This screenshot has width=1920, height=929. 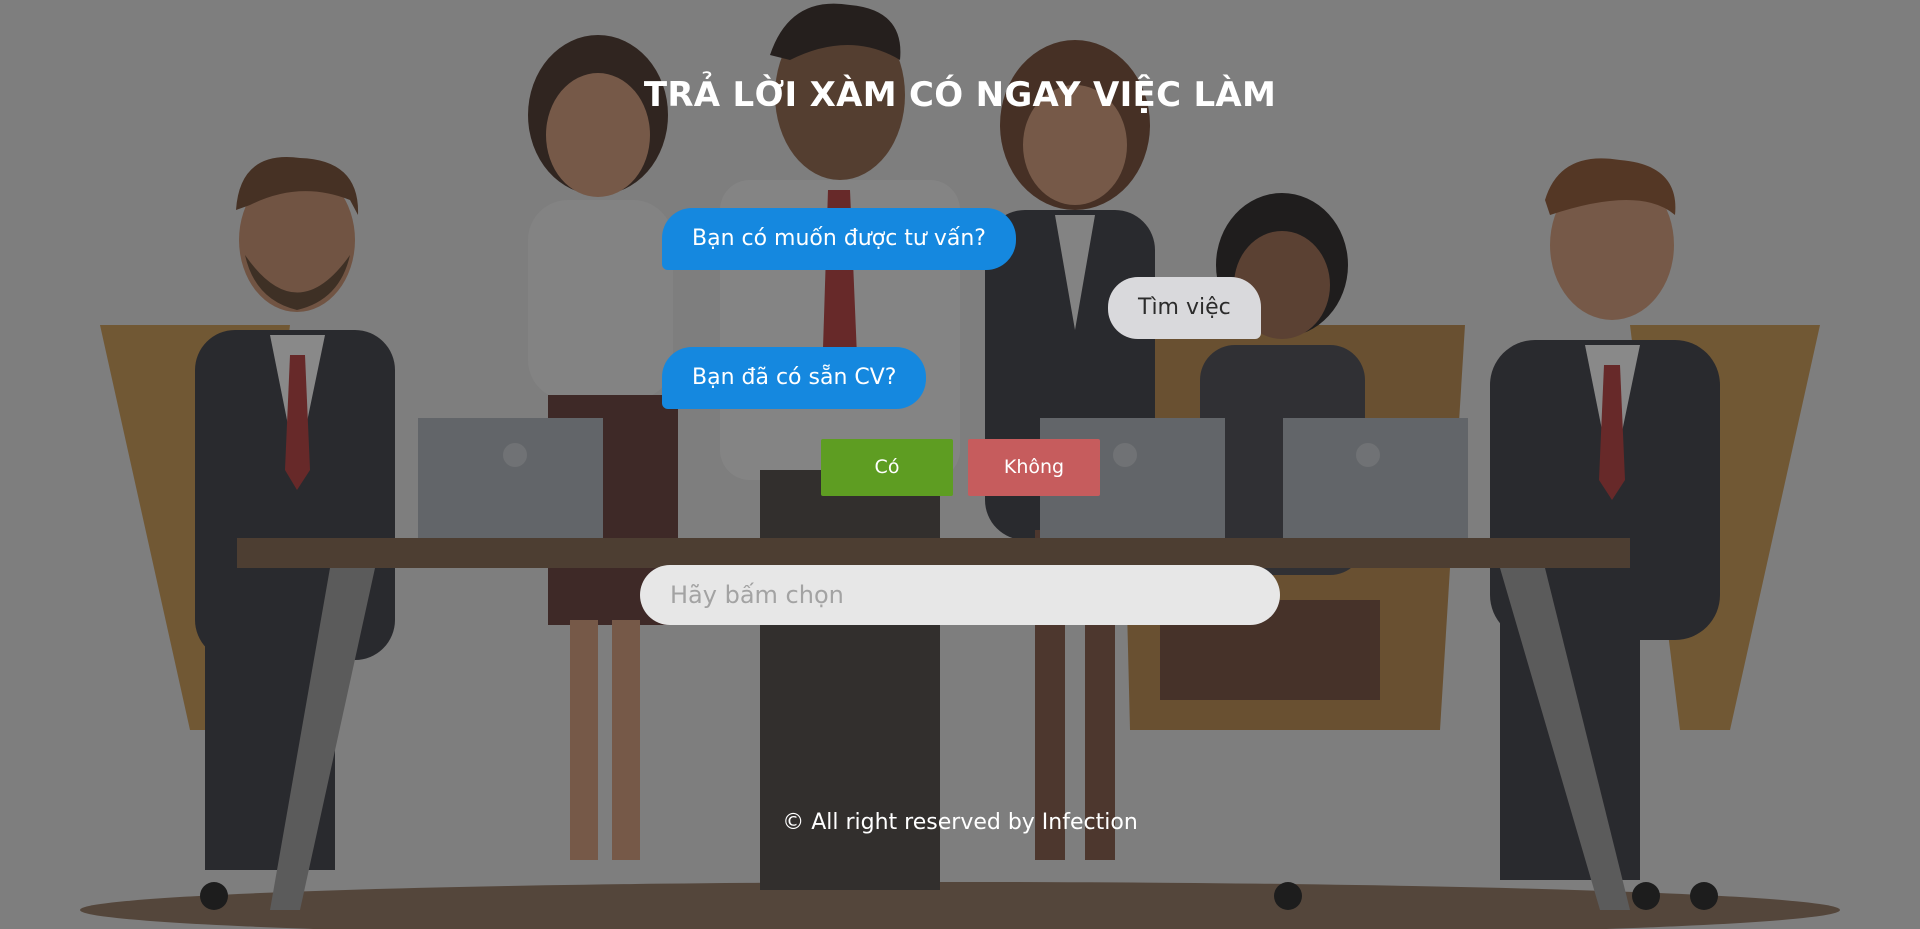 I want to click on bot-message-2: Bạn đã có sẵn CV?, so click(x=794, y=378).